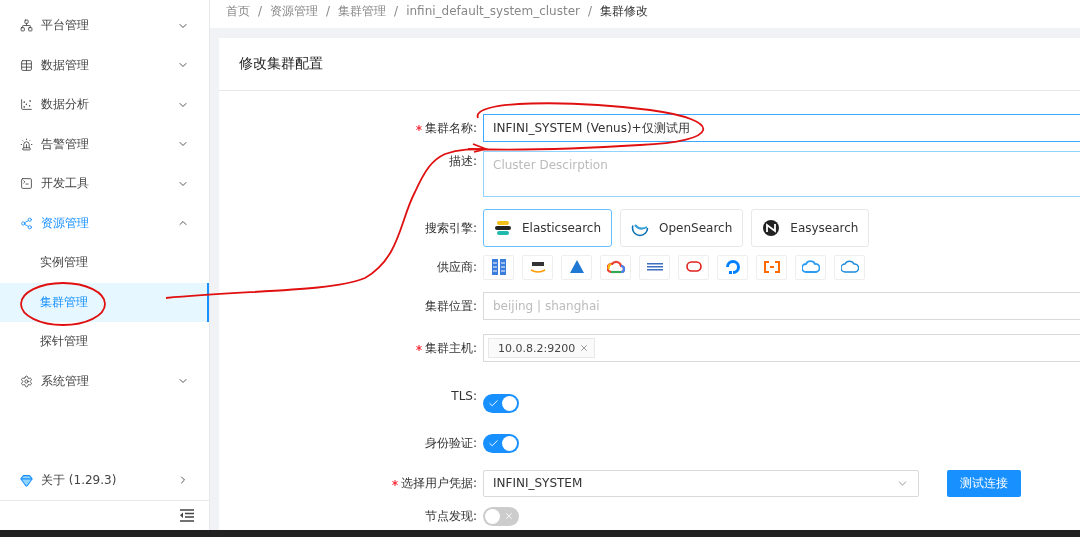 The height and width of the screenshot is (537, 1080). What do you see at coordinates (781, 128) in the screenshot?
I see `name-input: INFINI_SYSTEM (Venus)+仅测试用` at bounding box center [781, 128].